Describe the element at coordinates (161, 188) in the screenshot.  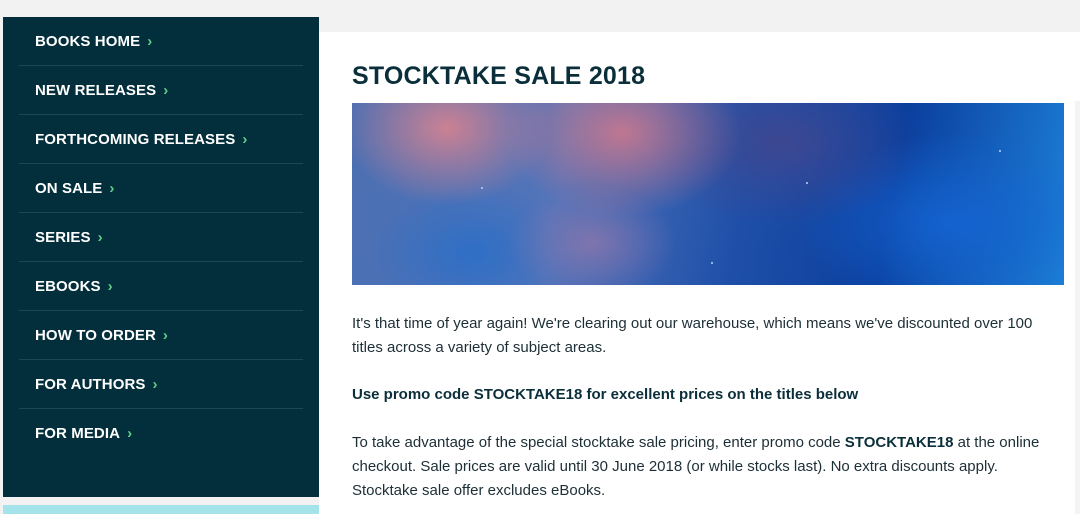
I see `sidebar-item-on-sale: ON SALE ›` at that location.